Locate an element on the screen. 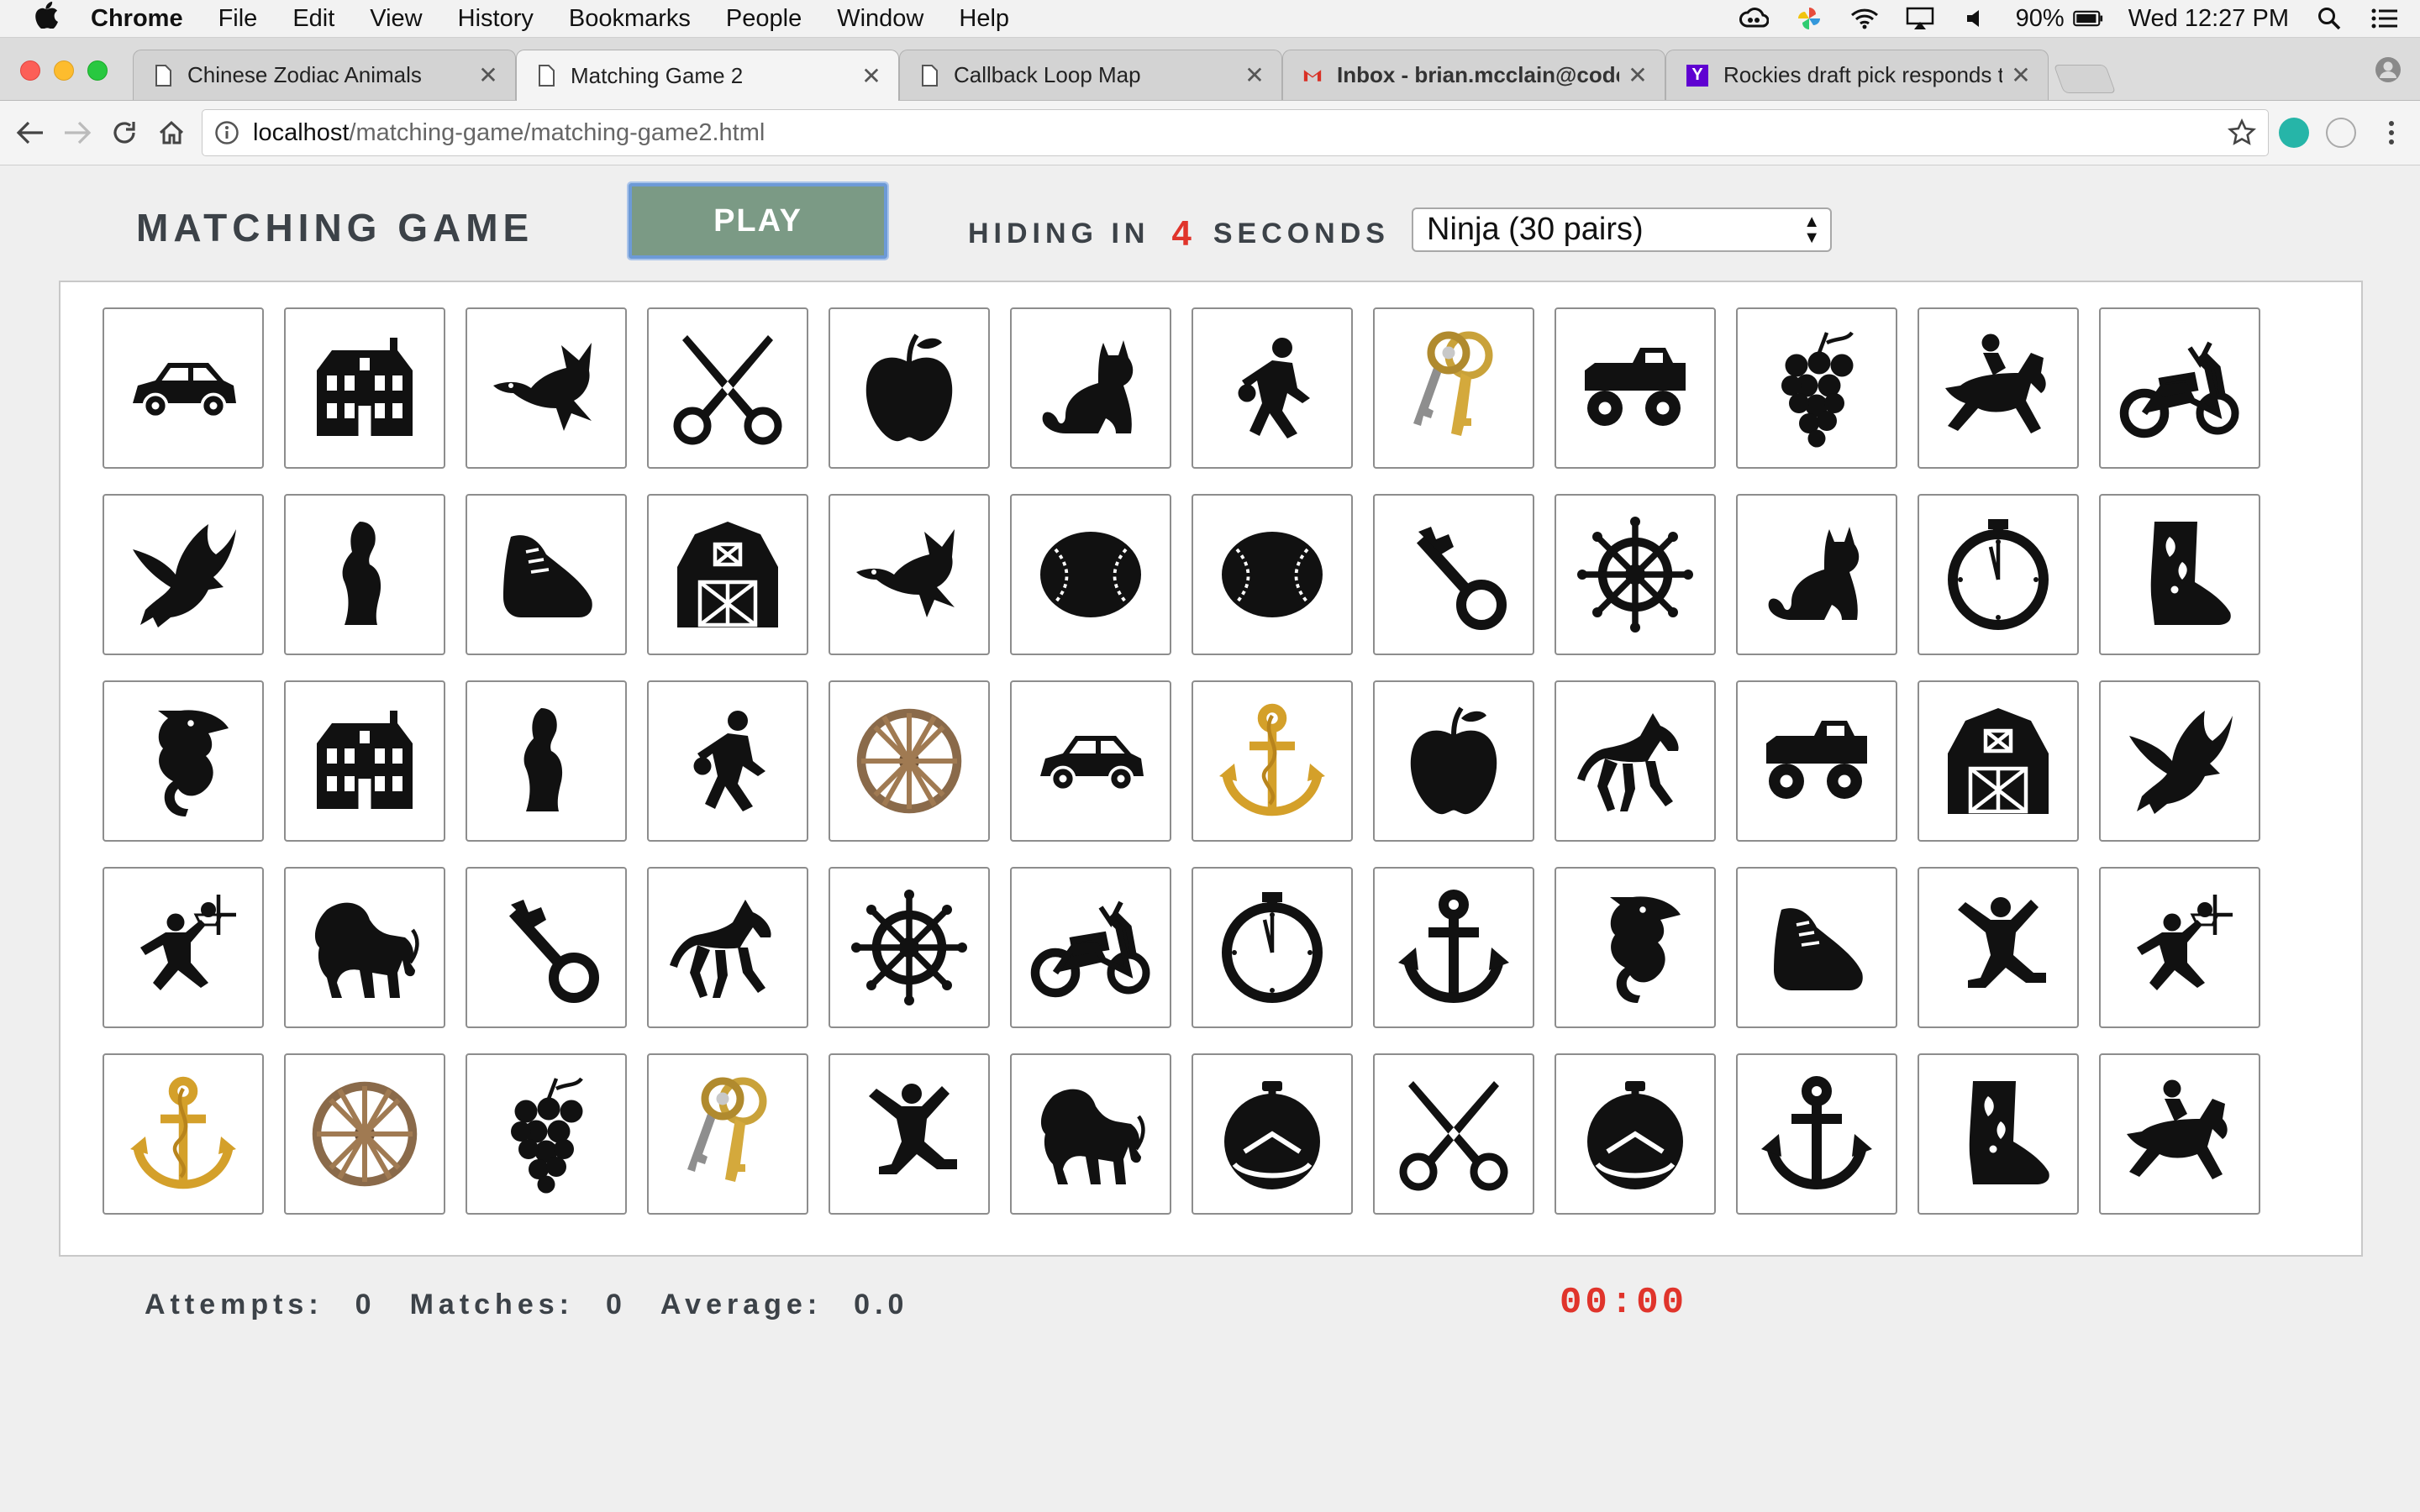 Image resolution: width=2420 pixels, height=1512 pixels. menu-bookmarks: Bookmarks is located at coordinates (630, 19).